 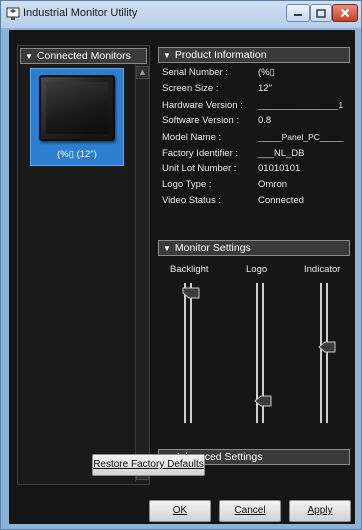 I want to click on title-bar: Industrial Monitor Utility, so click(x=181, y=14).